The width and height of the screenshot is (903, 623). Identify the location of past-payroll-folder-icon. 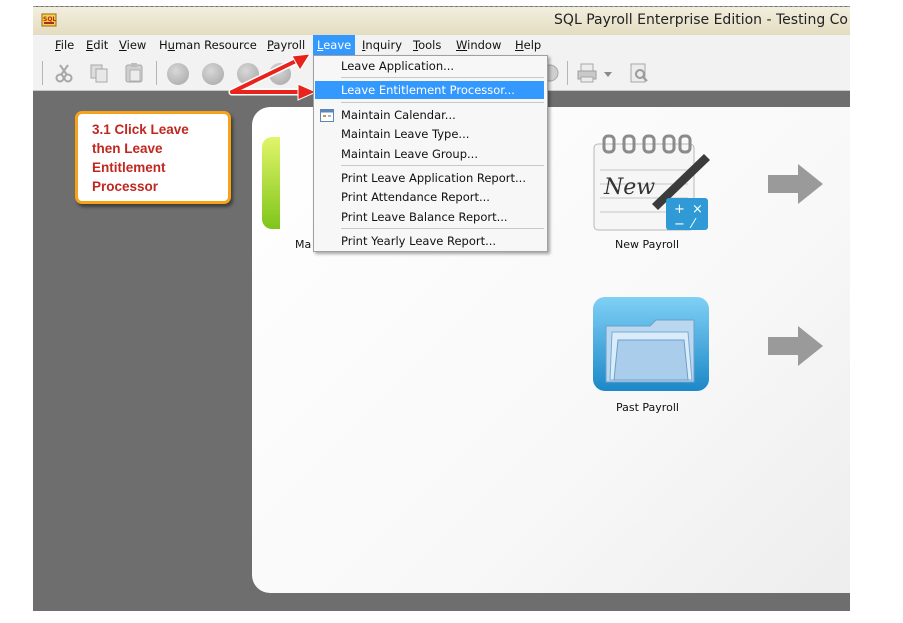
(651, 344).